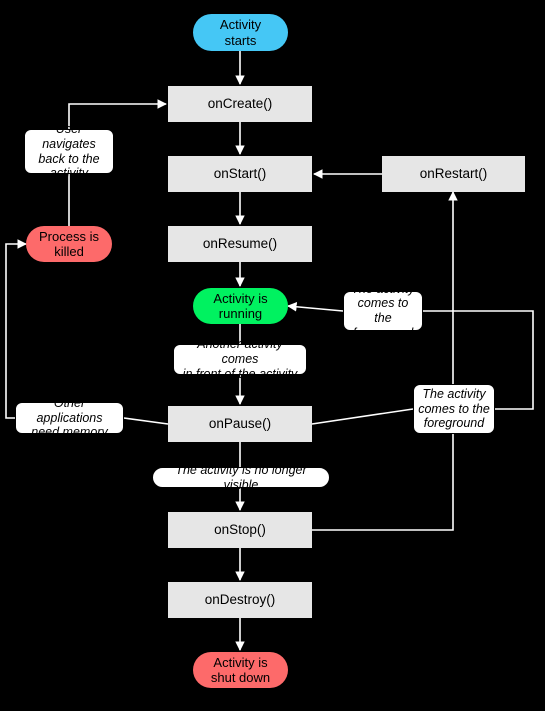 This screenshot has height=711, width=545. What do you see at coordinates (240, 424) in the screenshot?
I see `method-box-onpause: onPause()` at bounding box center [240, 424].